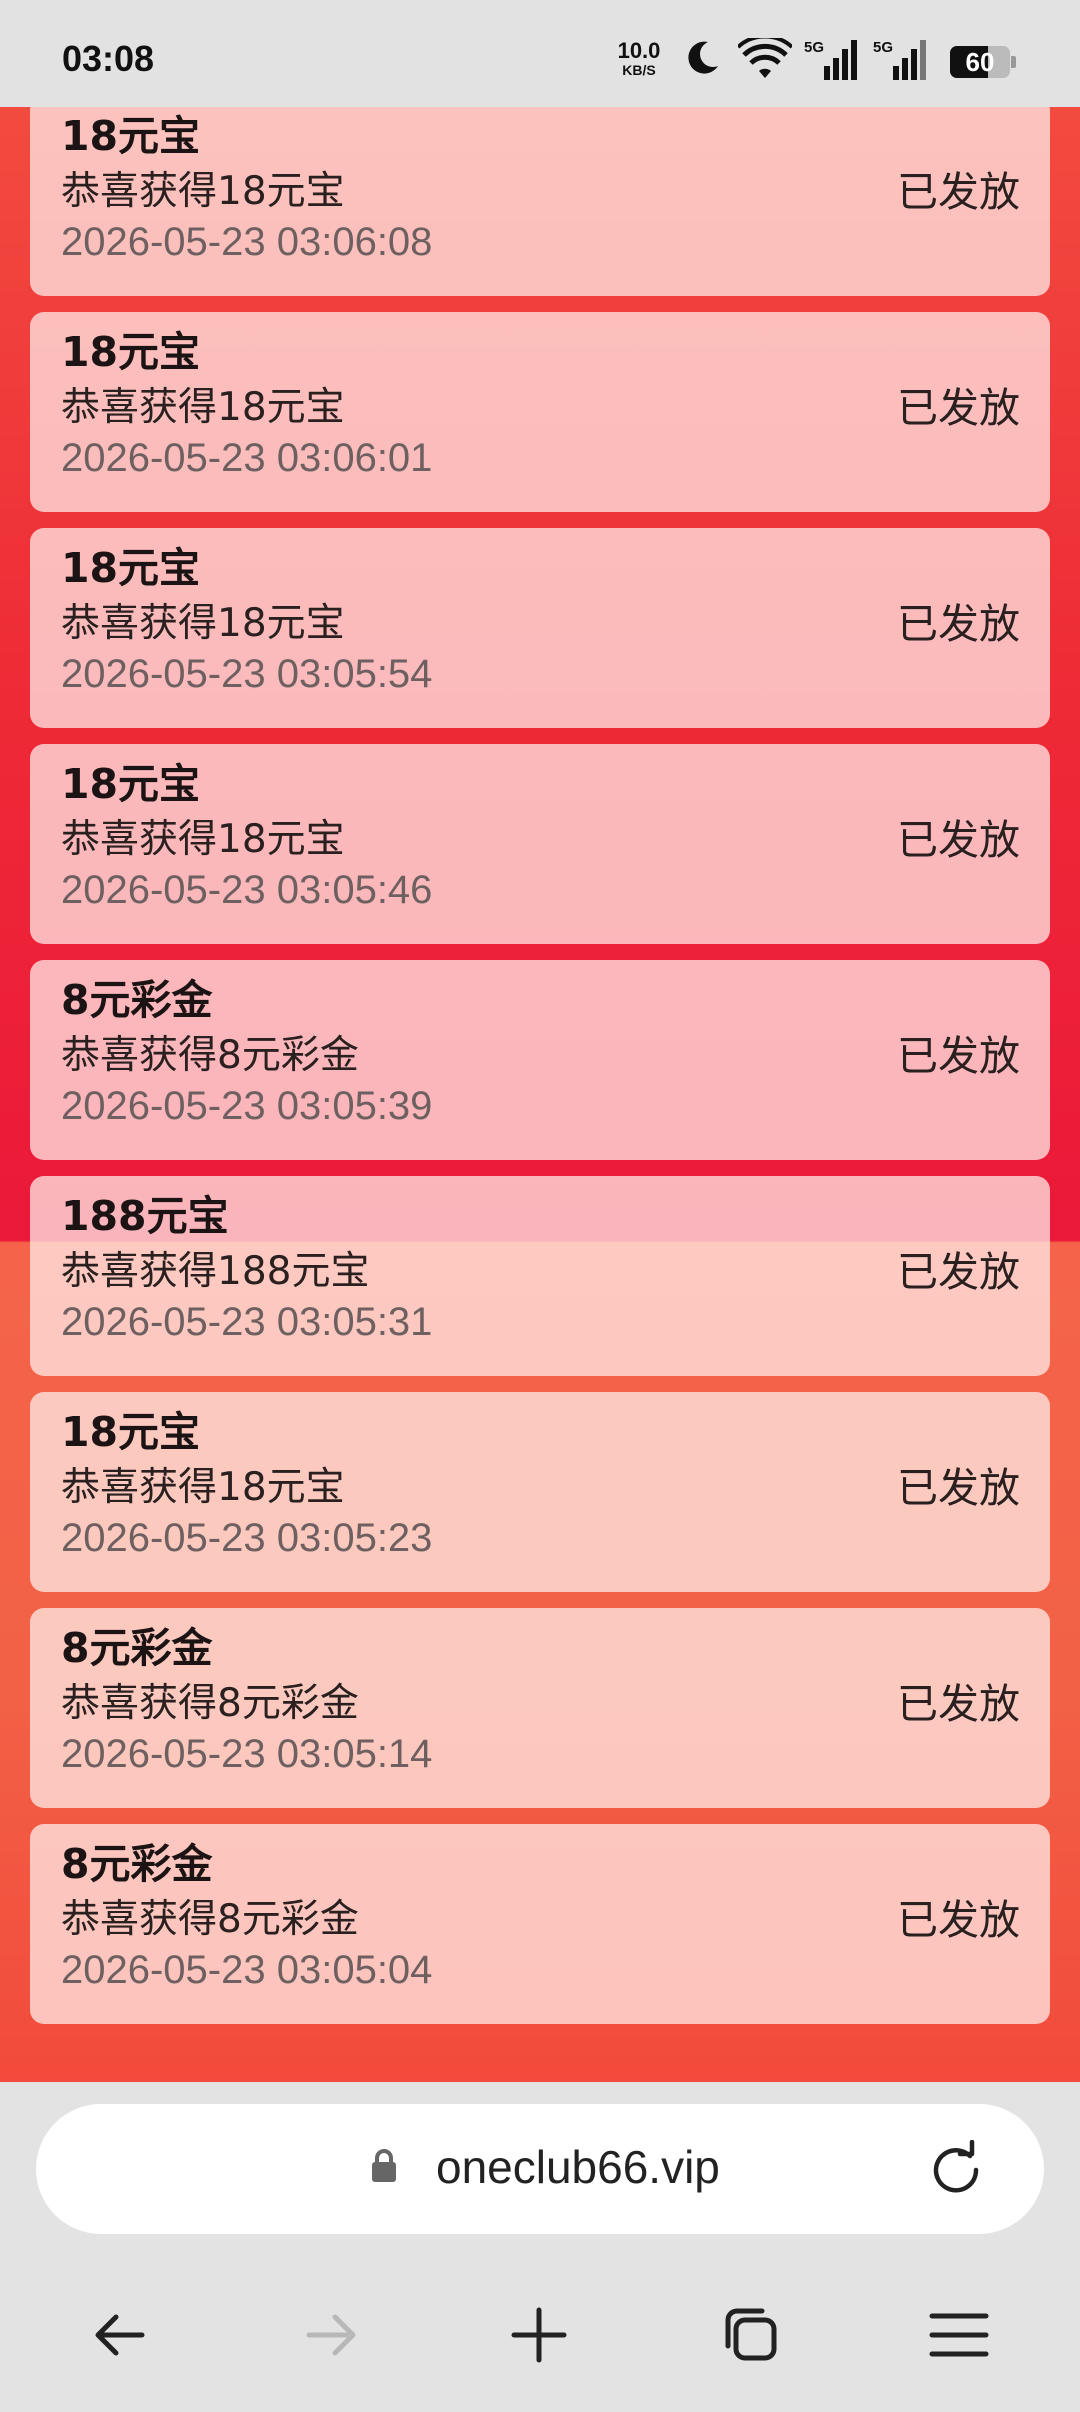 This screenshot has height=2412, width=1080. Describe the element at coordinates (639, 50) in the screenshot. I see `network-speed-value: 10.0` at that location.